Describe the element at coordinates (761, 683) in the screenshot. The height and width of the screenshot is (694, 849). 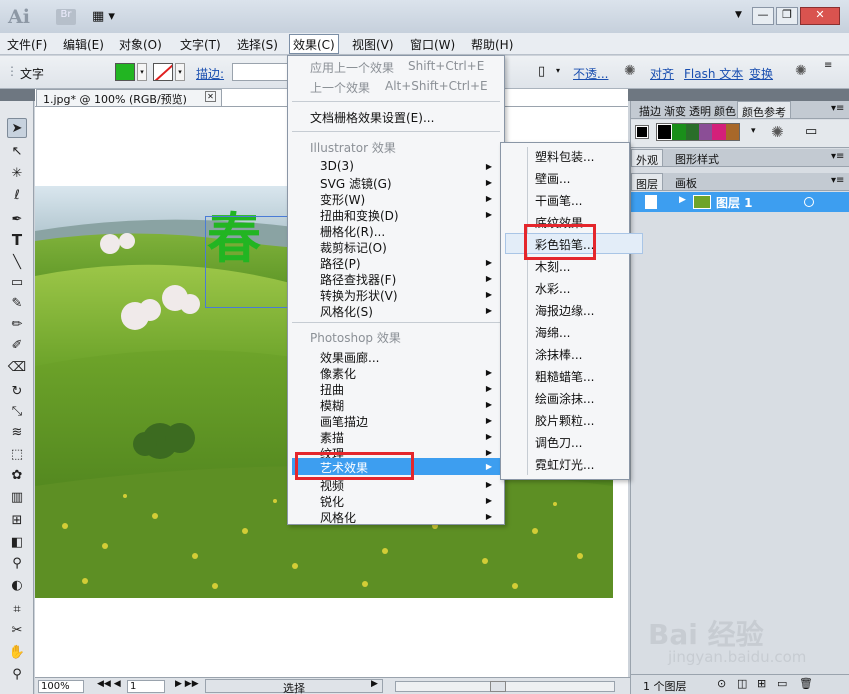
I see `new-sublayer-icon: ⊞` at that location.